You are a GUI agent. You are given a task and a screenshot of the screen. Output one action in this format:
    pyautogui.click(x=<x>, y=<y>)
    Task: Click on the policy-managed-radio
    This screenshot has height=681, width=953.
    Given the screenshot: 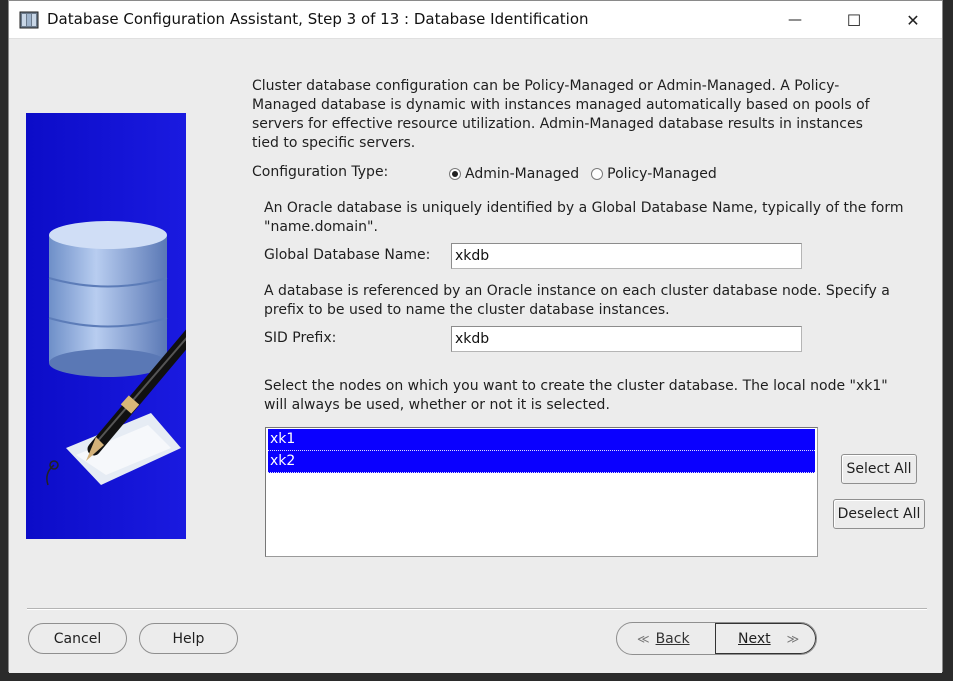 What is the action you would take?
    pyautogui.click(x=597, y=174)
    